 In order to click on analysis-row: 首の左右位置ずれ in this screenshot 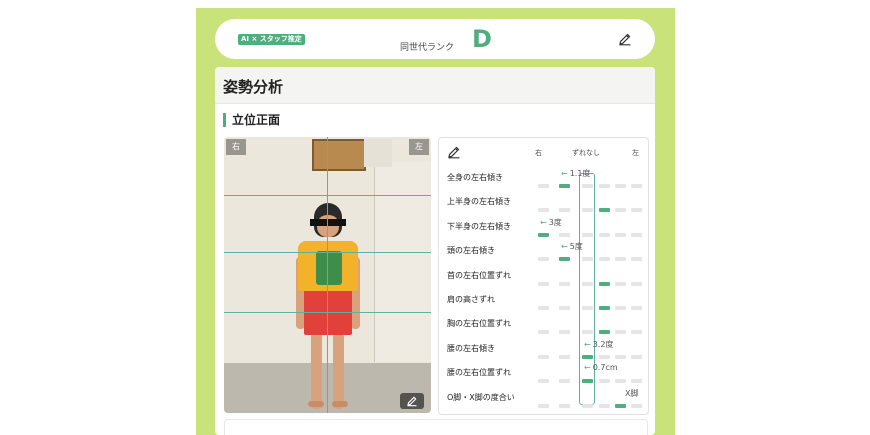, I will do `click(543, 278)`.